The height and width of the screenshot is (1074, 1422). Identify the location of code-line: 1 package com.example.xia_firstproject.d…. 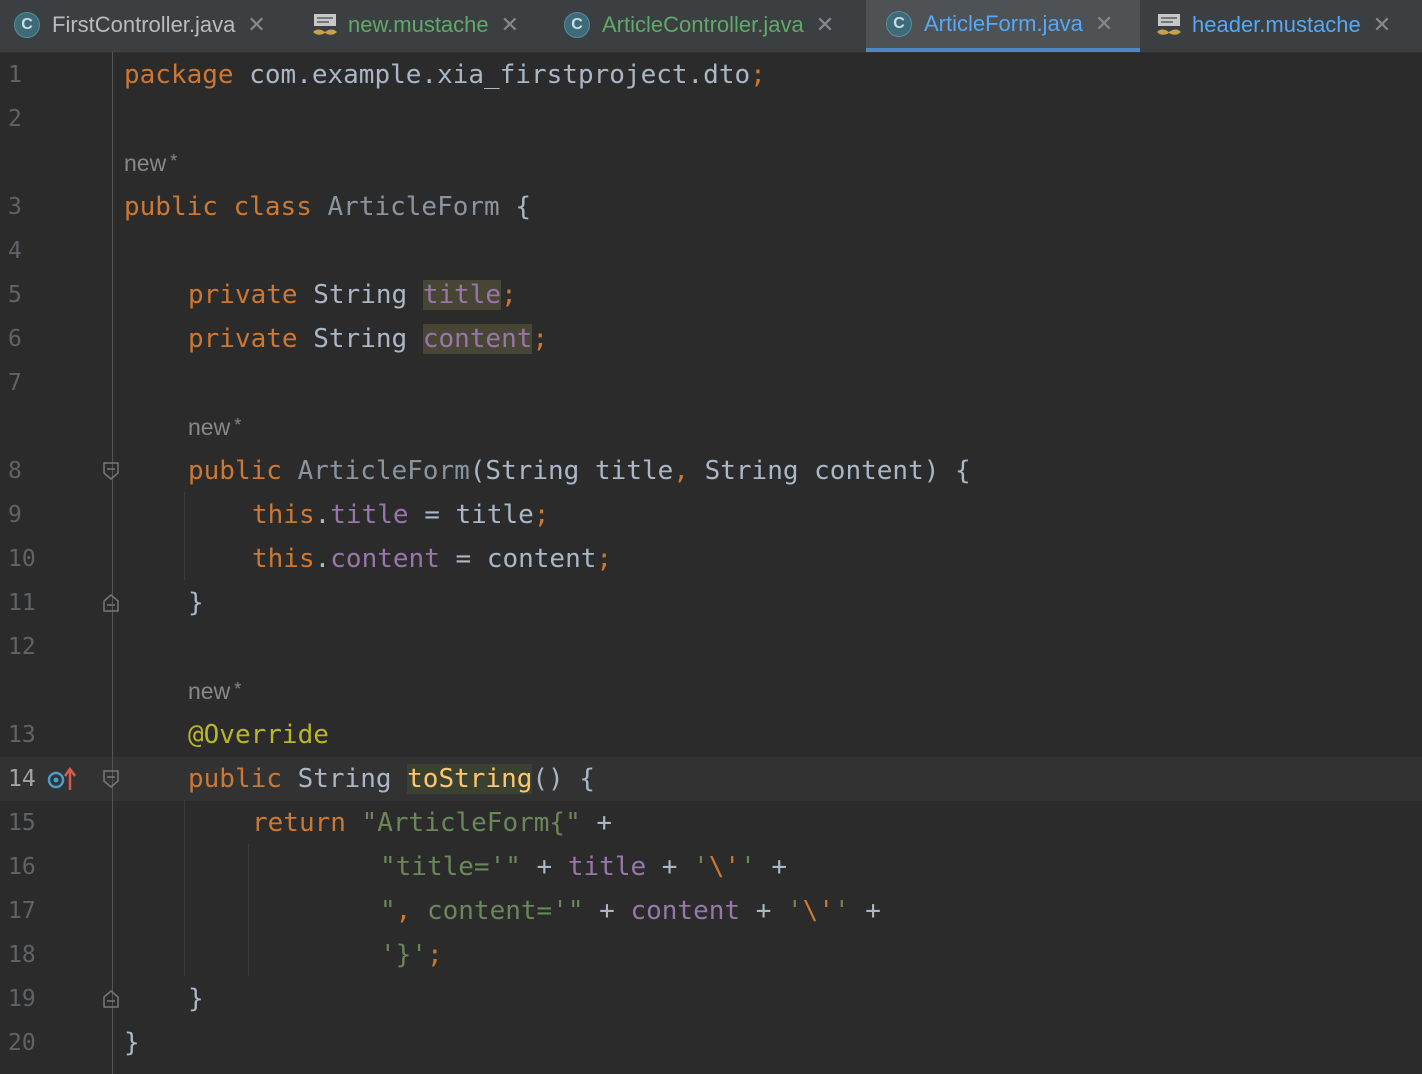
(711, 75).